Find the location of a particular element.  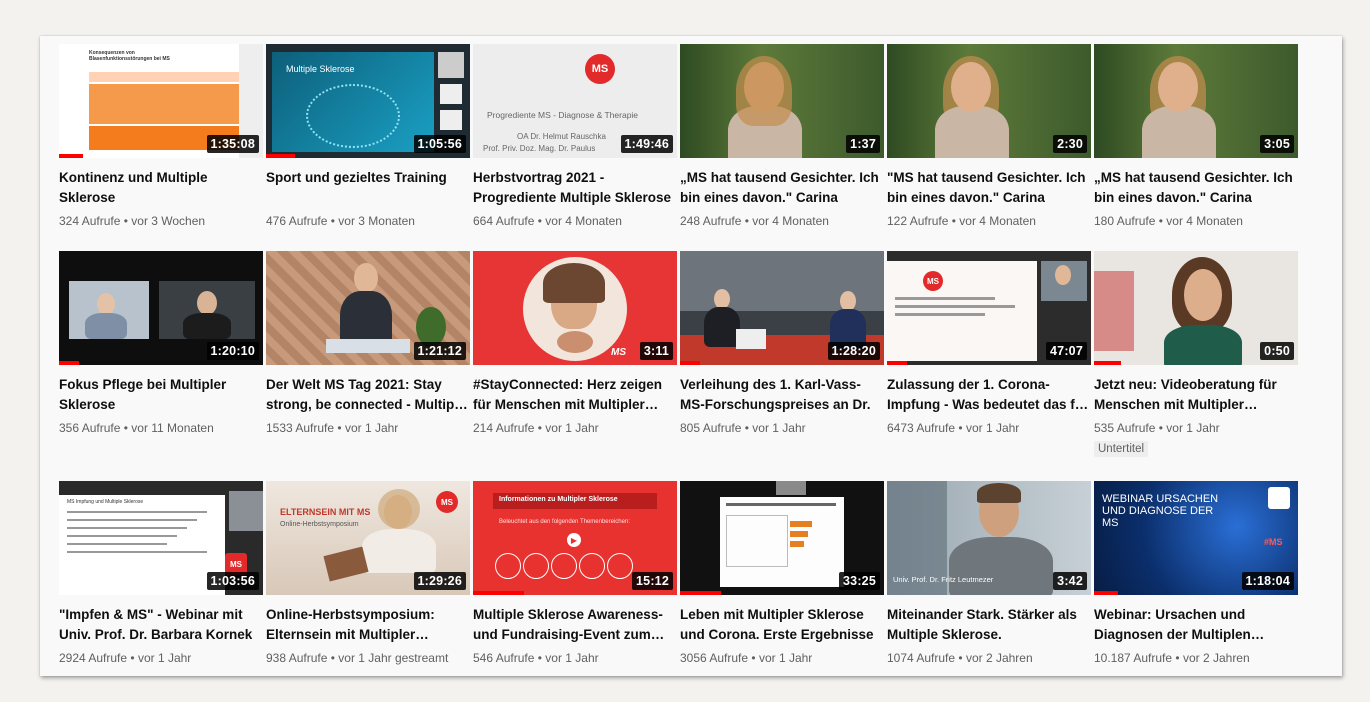

video-thumbnail: Multiple Sklerose 1:05:56 is located at coordinates (368, 101).